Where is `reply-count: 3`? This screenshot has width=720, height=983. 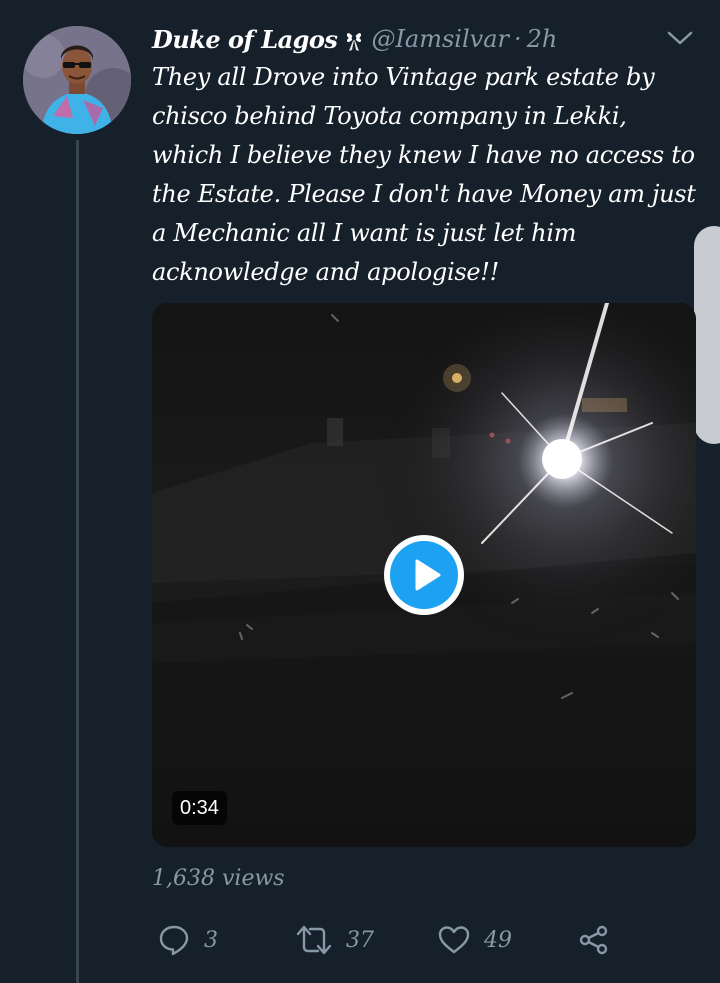 reply-count: 3 is located at coordinates (211, 940).